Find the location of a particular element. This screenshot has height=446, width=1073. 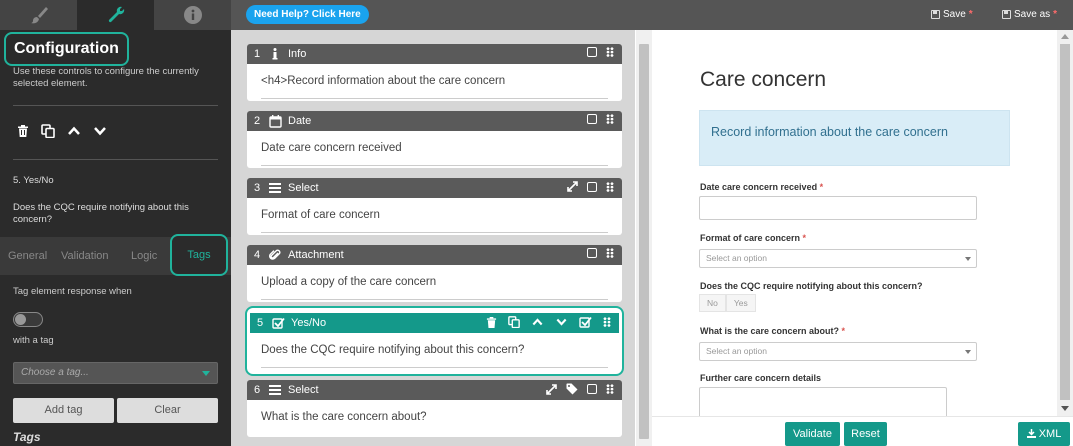

yes-no-toggle: No Yes is located at coordinates (727, 303).